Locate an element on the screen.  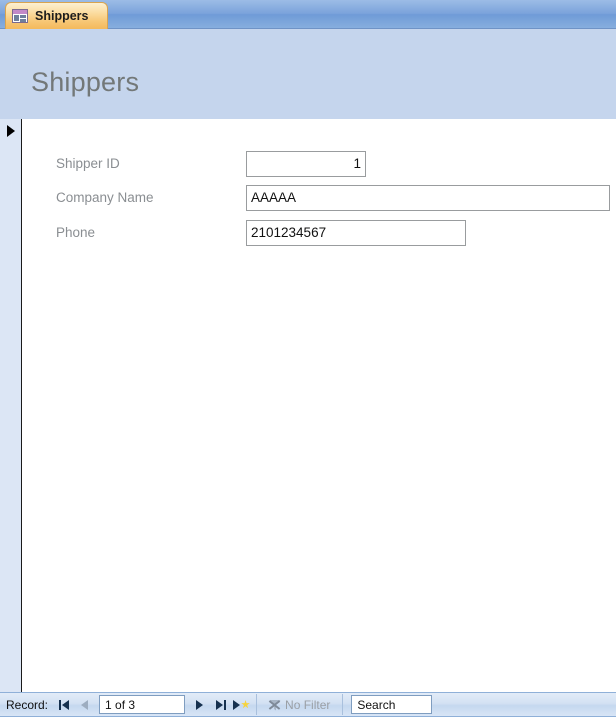
filter-funnel-icon is located at coordinates (275, 705).